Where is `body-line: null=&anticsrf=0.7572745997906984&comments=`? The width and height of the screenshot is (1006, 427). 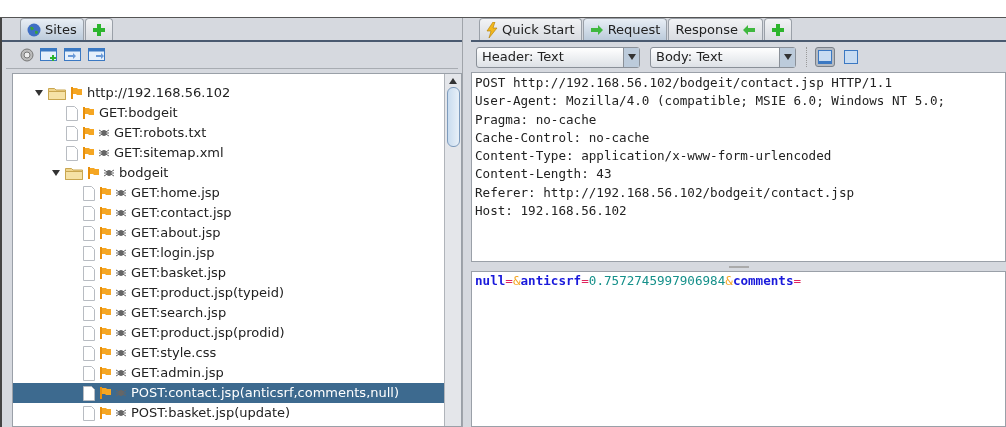 body-line: null=&anticsrf=0.7572745997906984&comments= is located at coordinates (639, 281).